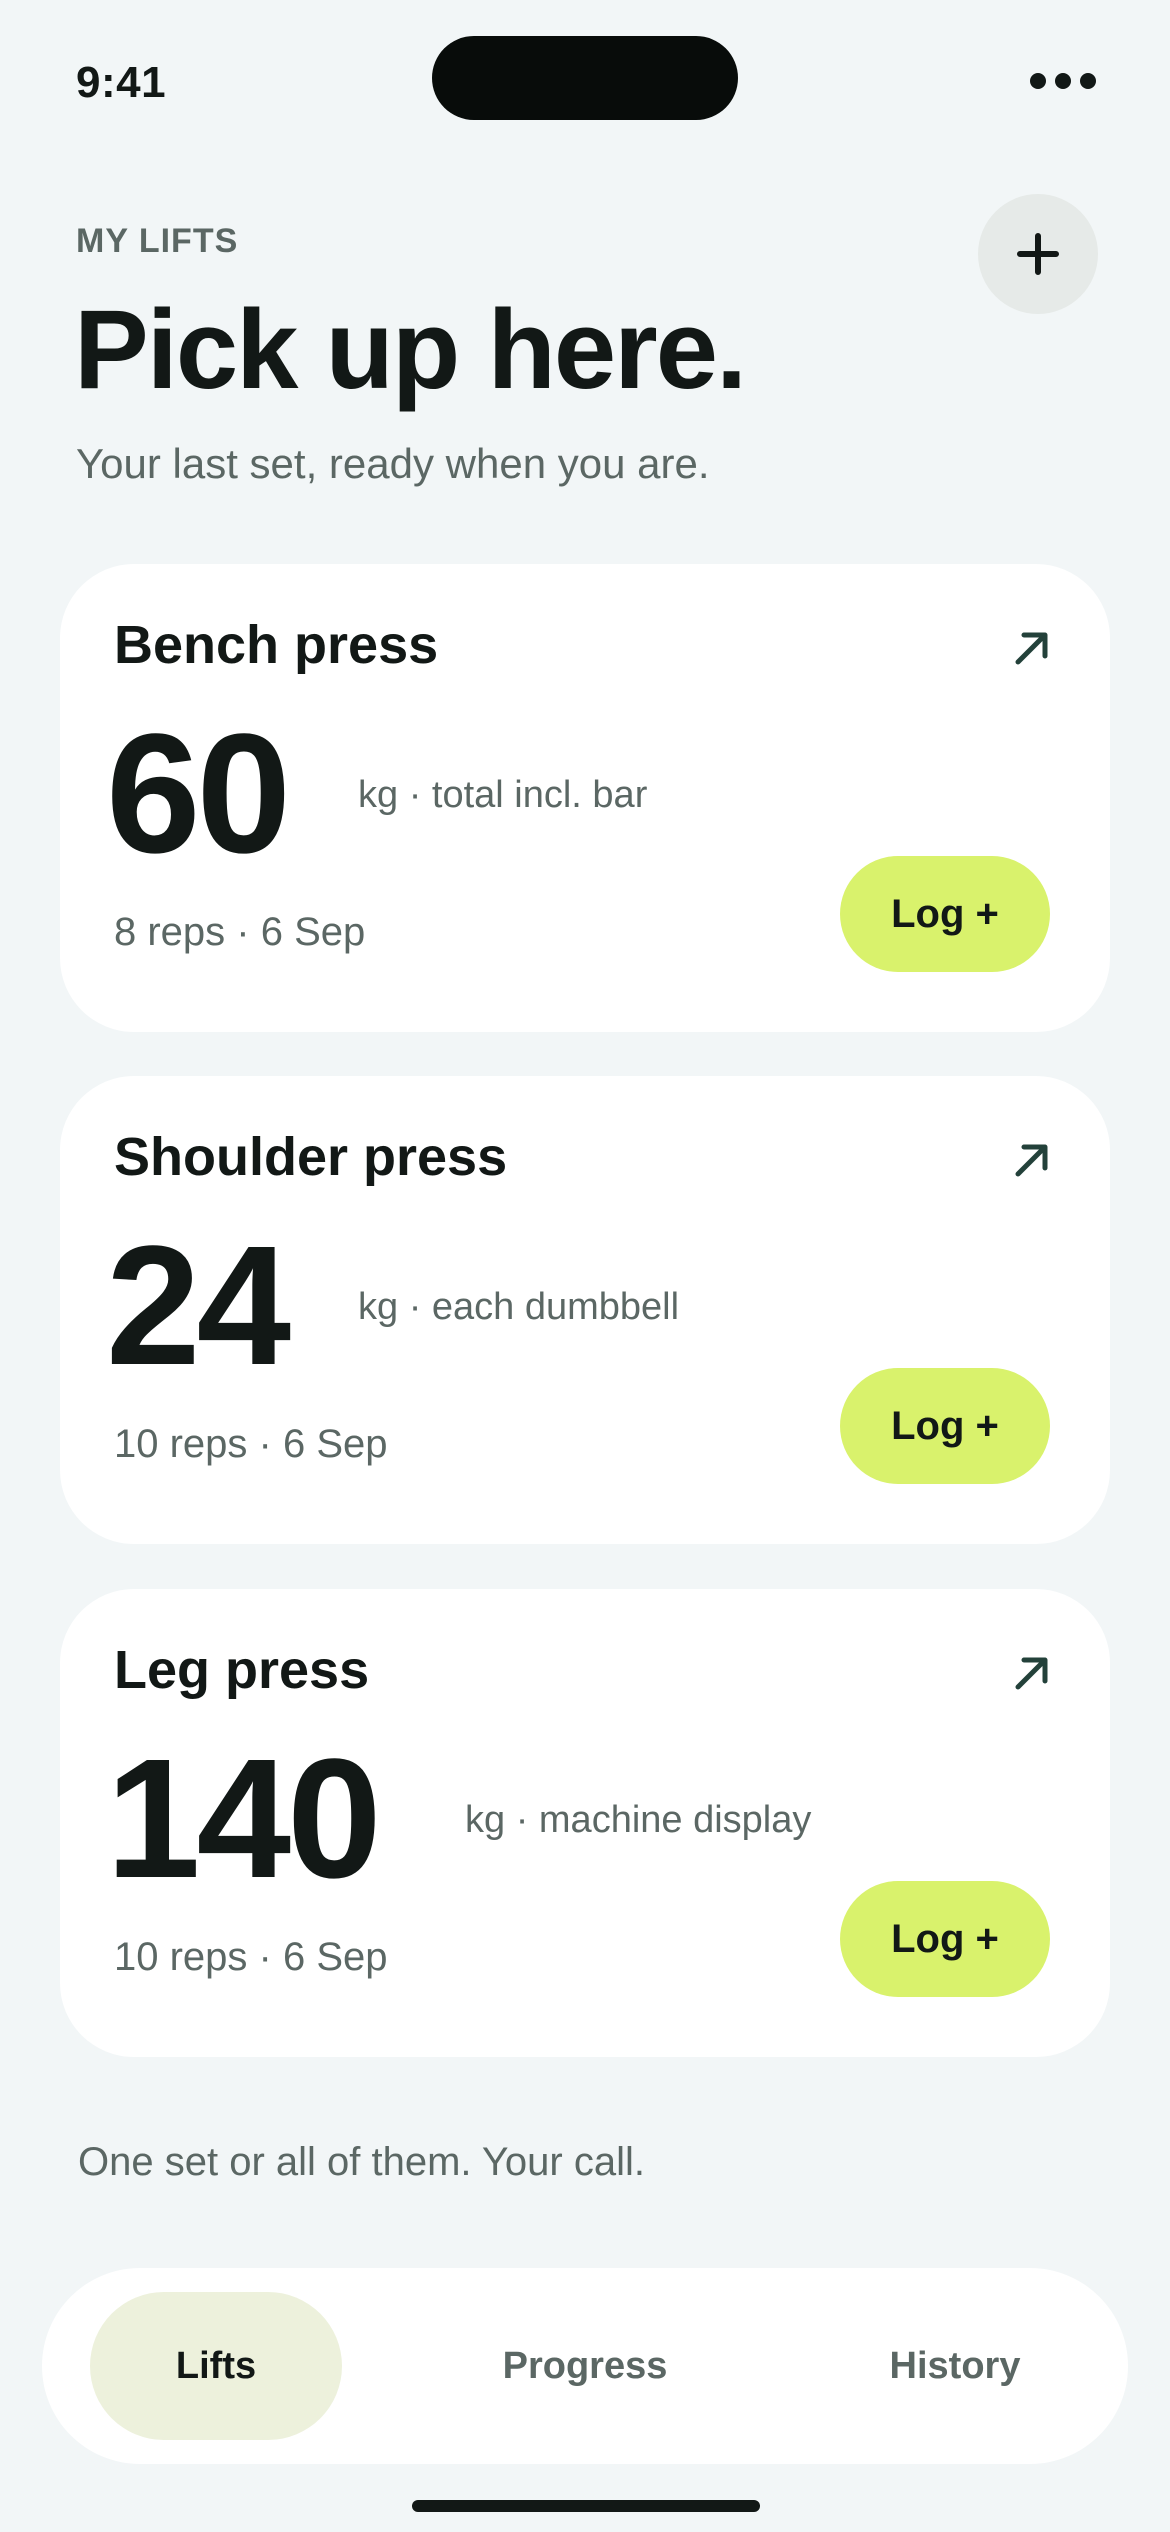  I want to click on lift-name: Leg press, so click(242, 1670).